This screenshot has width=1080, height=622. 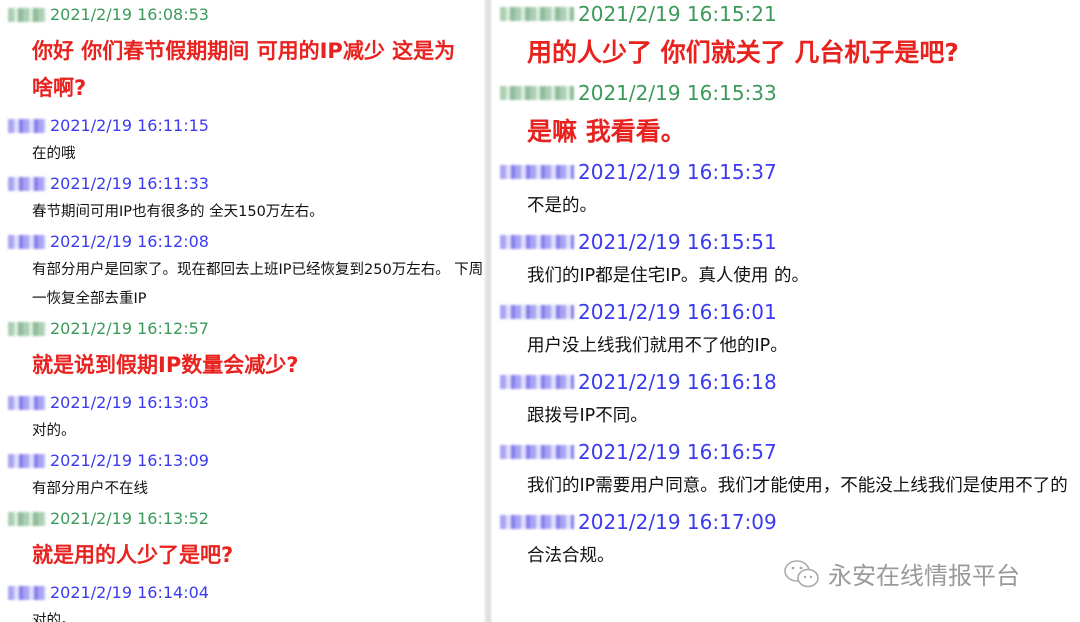 What do you see at coordinates (90, 489) in the screenshot?
I see `agent-reply: 有部分用户不在线` at bounding box center [90, 489].